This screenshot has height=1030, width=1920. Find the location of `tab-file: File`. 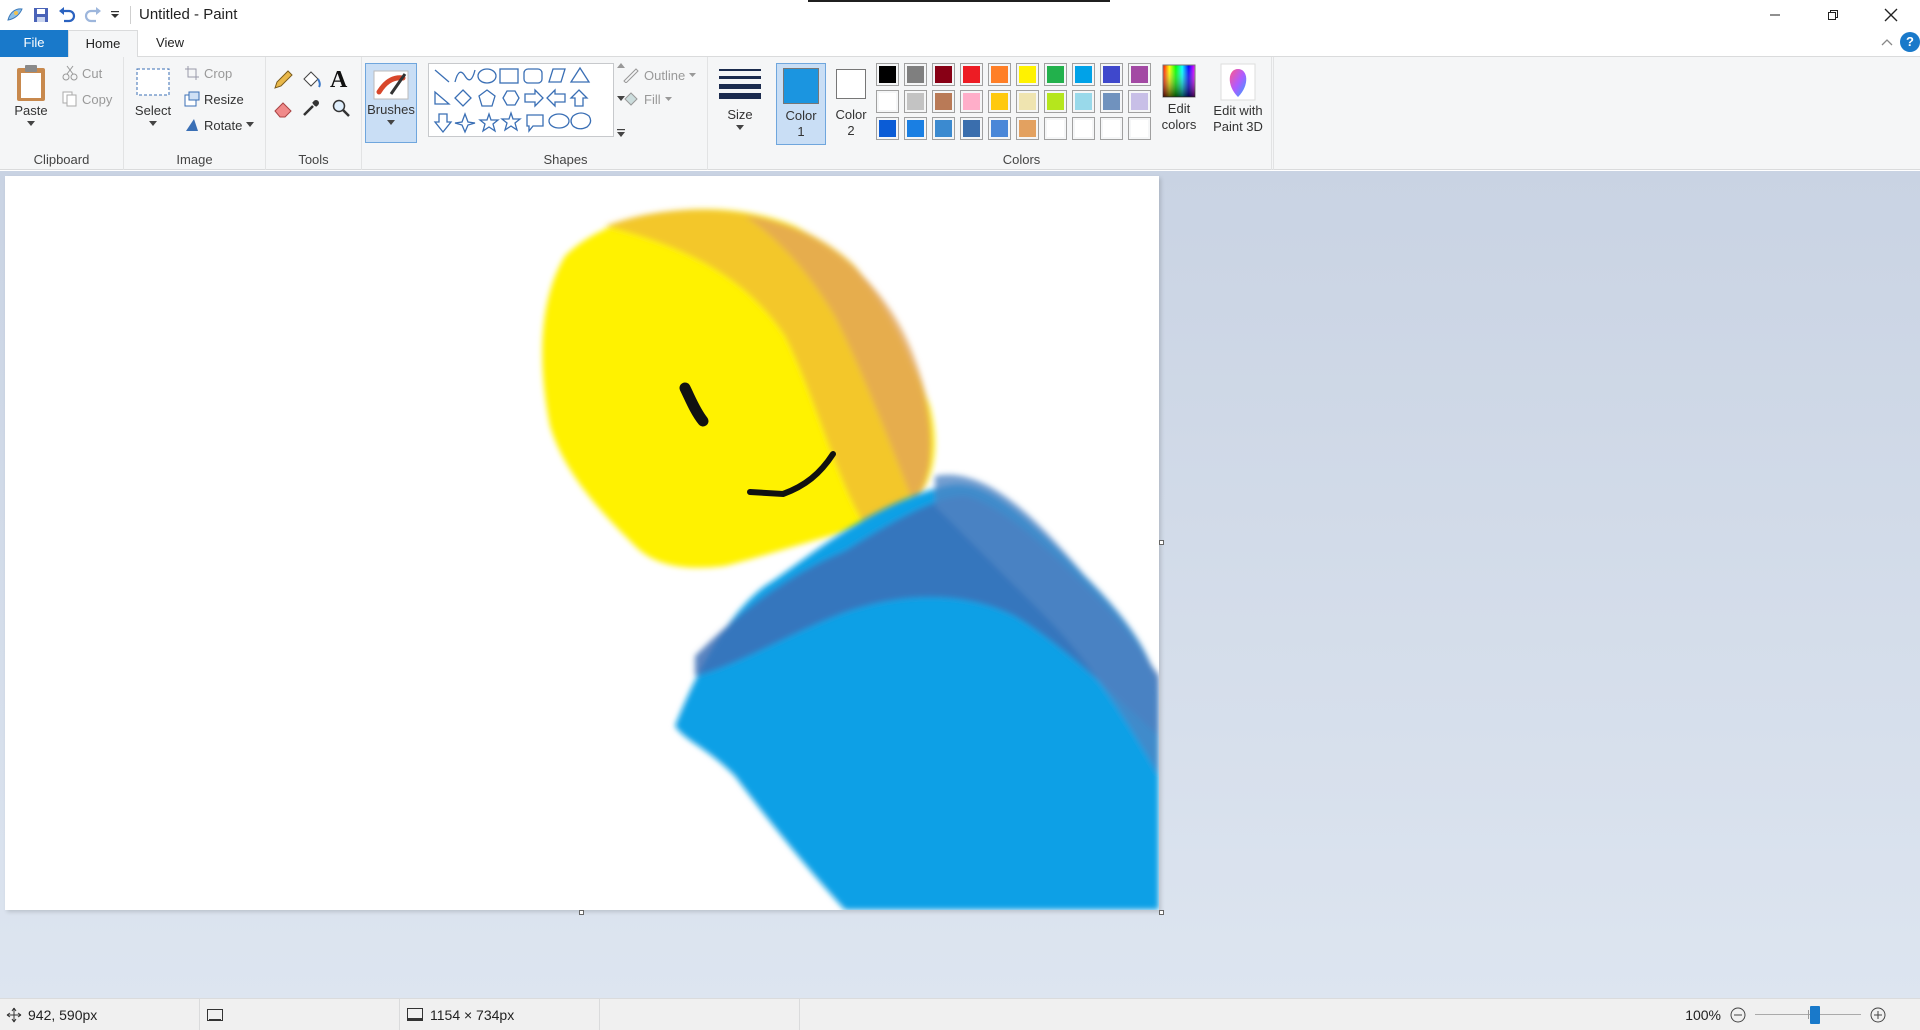

tab-file: File is located at coordinates (34, 43).